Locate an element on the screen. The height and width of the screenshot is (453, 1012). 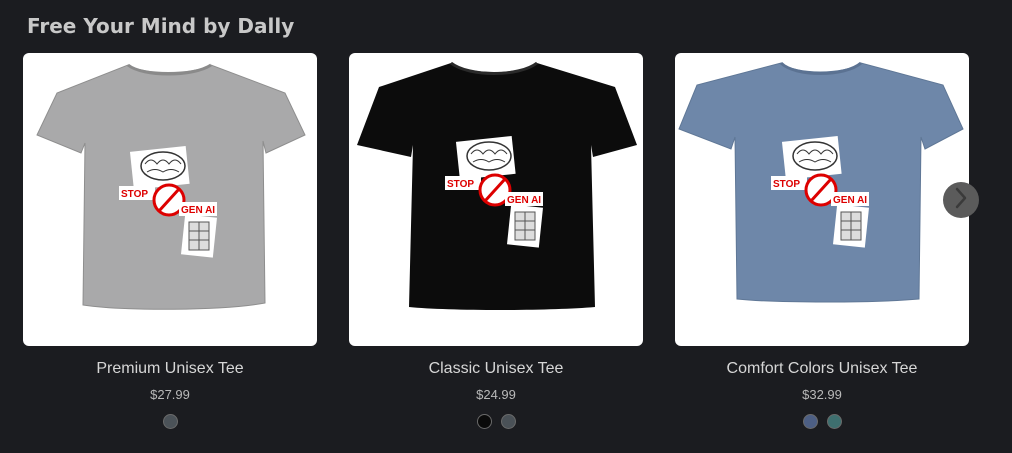
product-price: $32.99 is located at coordinates (822, 394).